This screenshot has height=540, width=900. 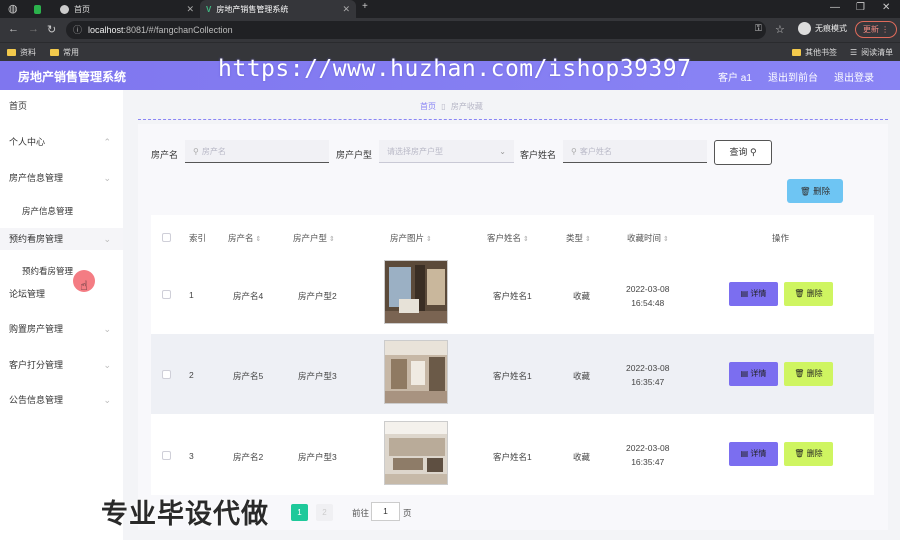 I want to click on close-window-icon: ✕, so click(x=886, y=7).